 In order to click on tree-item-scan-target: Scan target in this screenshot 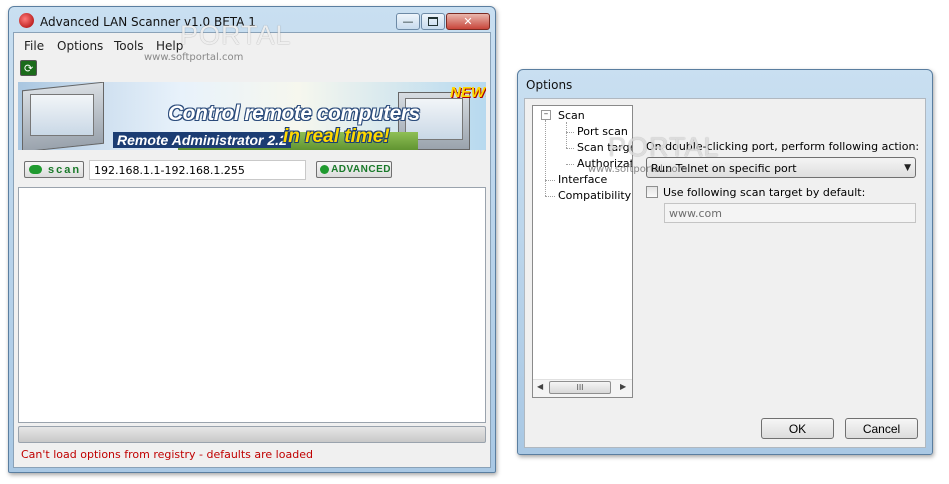, I will do `click(604, 147)`.